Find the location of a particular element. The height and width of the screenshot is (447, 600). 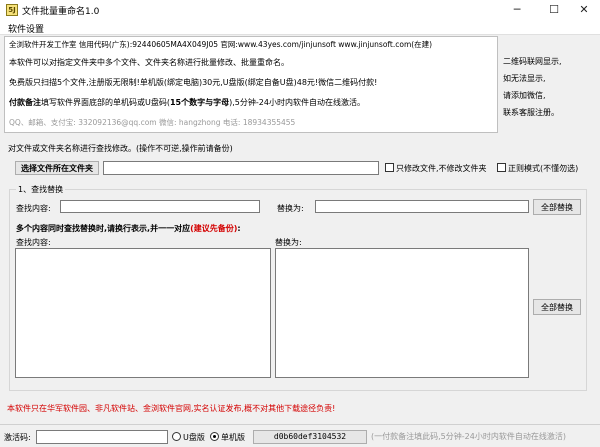

select-folder-button: 选择文件所在文件夹 is located at coordinates (57, 168).